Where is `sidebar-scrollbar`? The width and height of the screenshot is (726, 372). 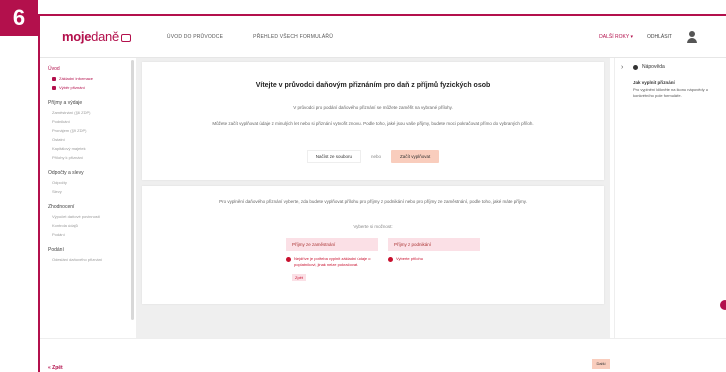
sidebar-scrollbar is located at coordinates (132, 190).